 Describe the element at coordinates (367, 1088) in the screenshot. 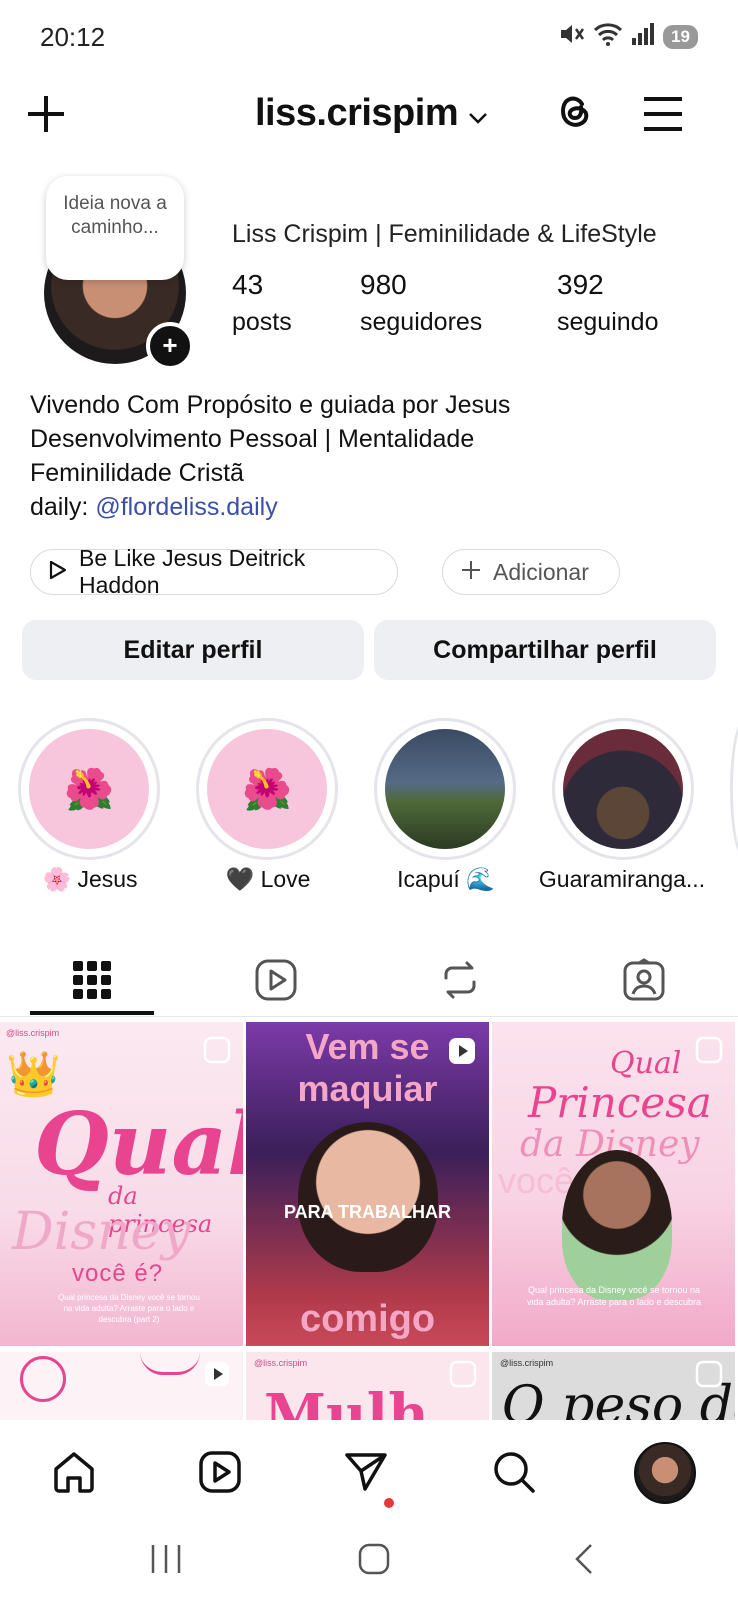

I see `post-title-line: maquiar` at that location.